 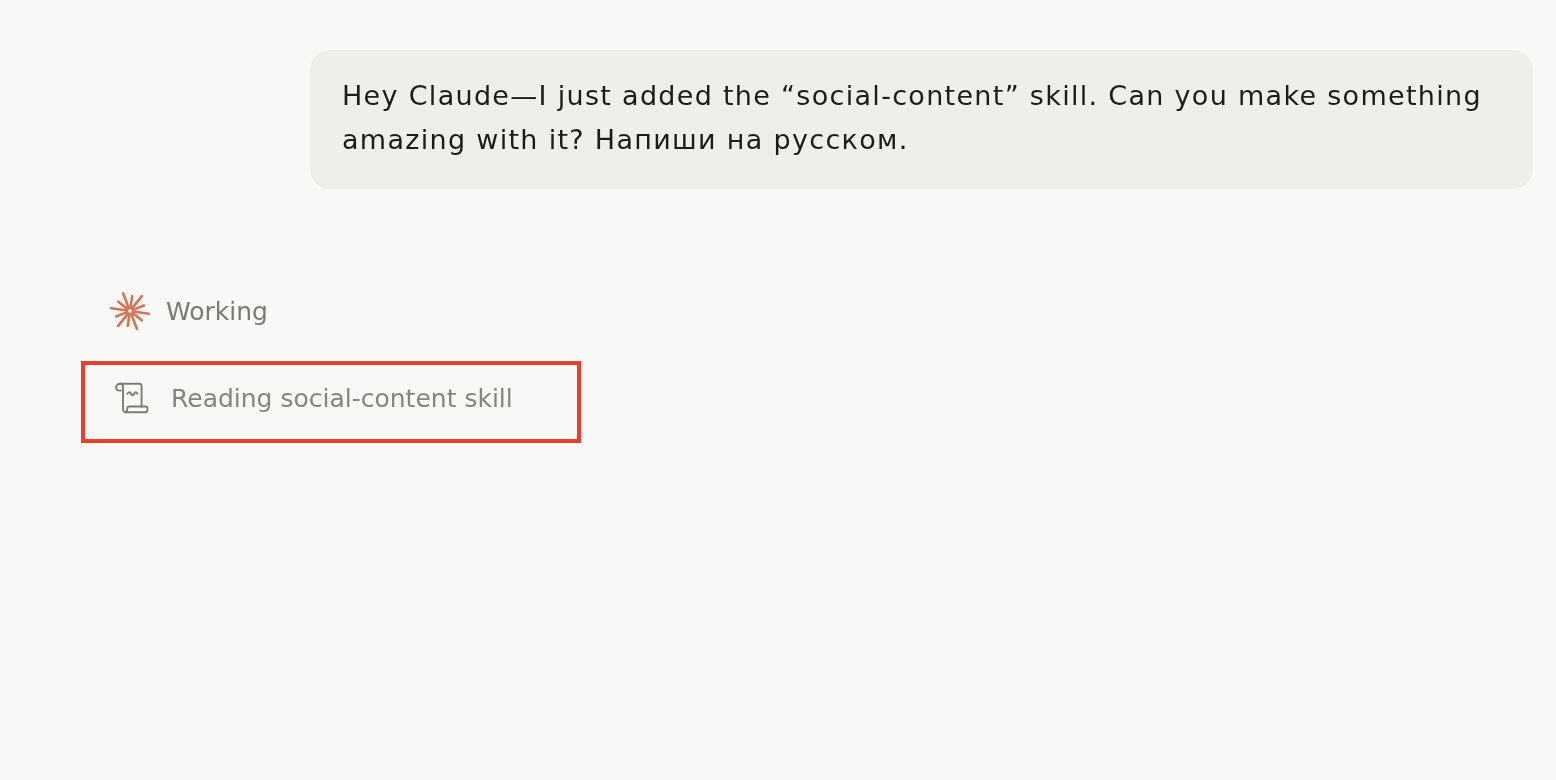 What do you see at coordinates (921, 119) in the screenshot?
I see `user-message: Hey Claude—I just added the “social-content” skill. Can you make something amazing with it? Напиши на русском.` at bounding box center [921, 119].